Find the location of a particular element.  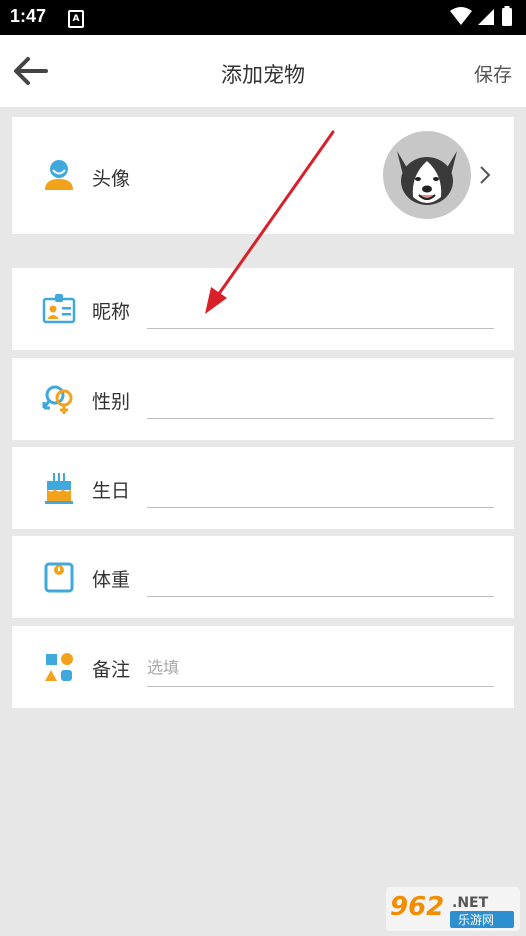

gender-row: 性别 is located at coordinates (263, 399).